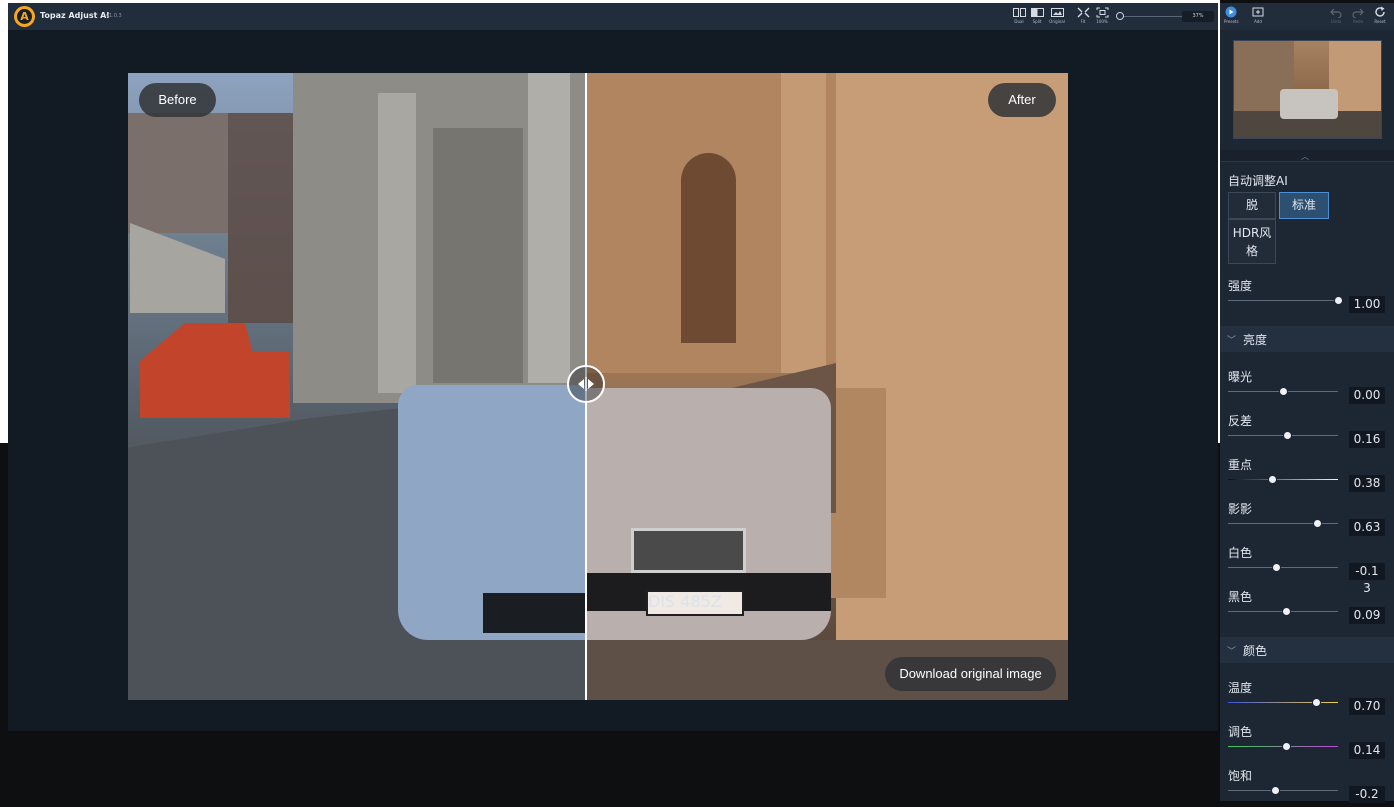 The height and width of the screenshot is (807, 1394). I want to click on temperature-slider-handle, so click(1316, 702).